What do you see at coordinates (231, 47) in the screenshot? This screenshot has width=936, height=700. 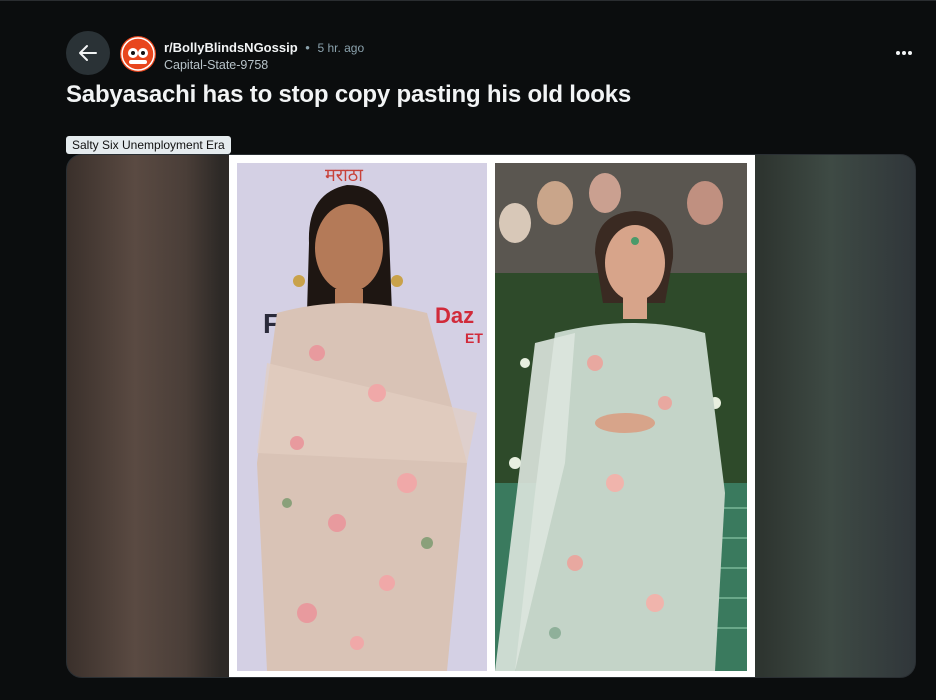 I see `subreddit-link: r/BollyBlindsNGossip` at bounding box center [231, 47].